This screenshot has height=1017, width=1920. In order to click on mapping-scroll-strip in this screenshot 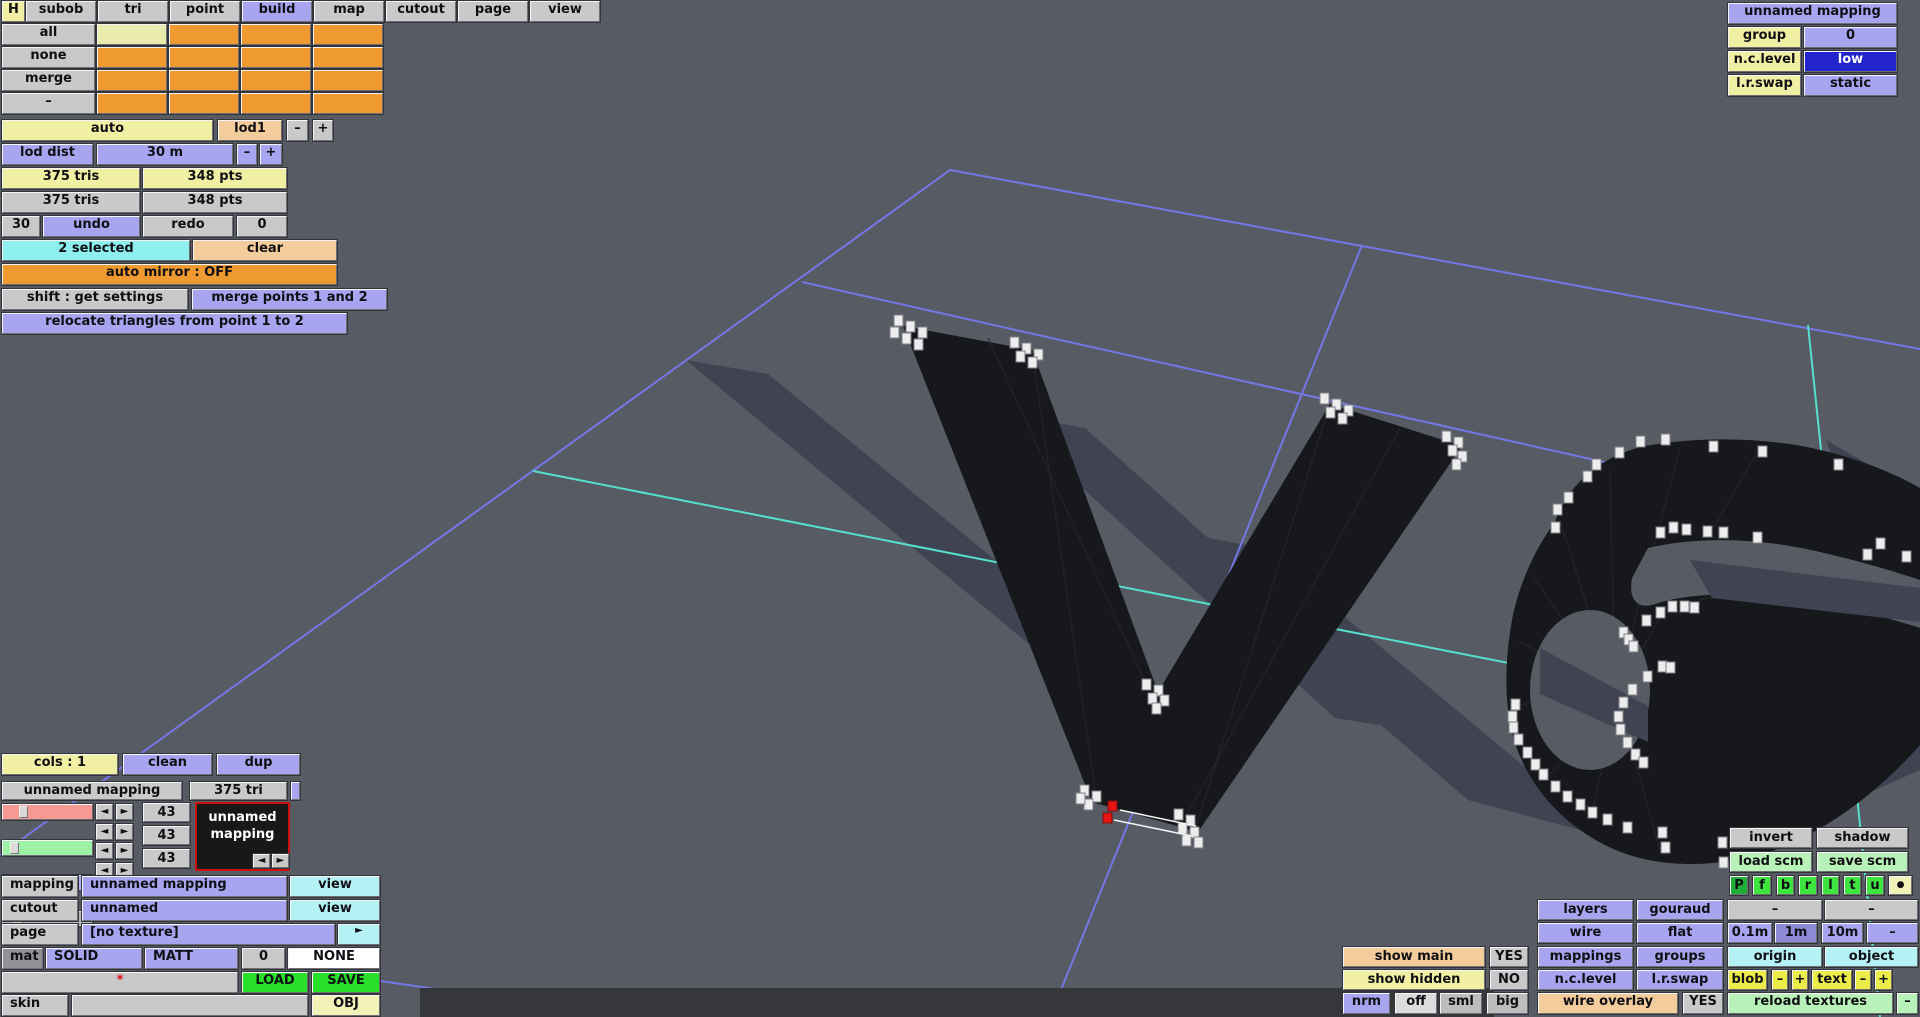, I will do `click(295, 791)`.